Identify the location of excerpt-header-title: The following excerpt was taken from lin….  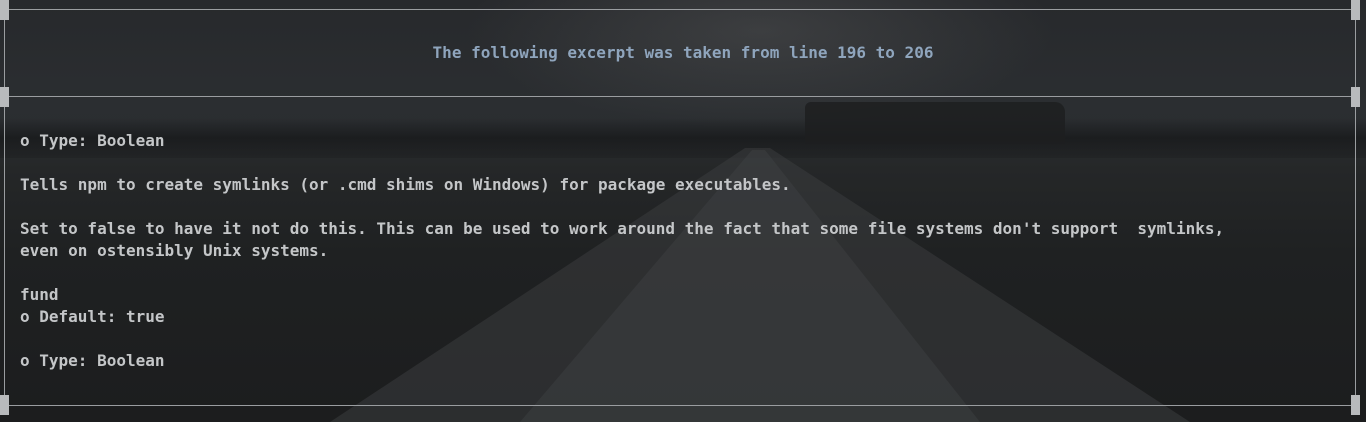
(683, 52).